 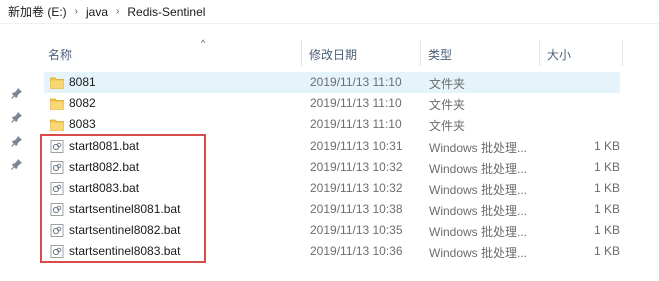 I want to click on list-item: 8081 2019/11/13 11:10 文件夹, so click(x=332, y=82).